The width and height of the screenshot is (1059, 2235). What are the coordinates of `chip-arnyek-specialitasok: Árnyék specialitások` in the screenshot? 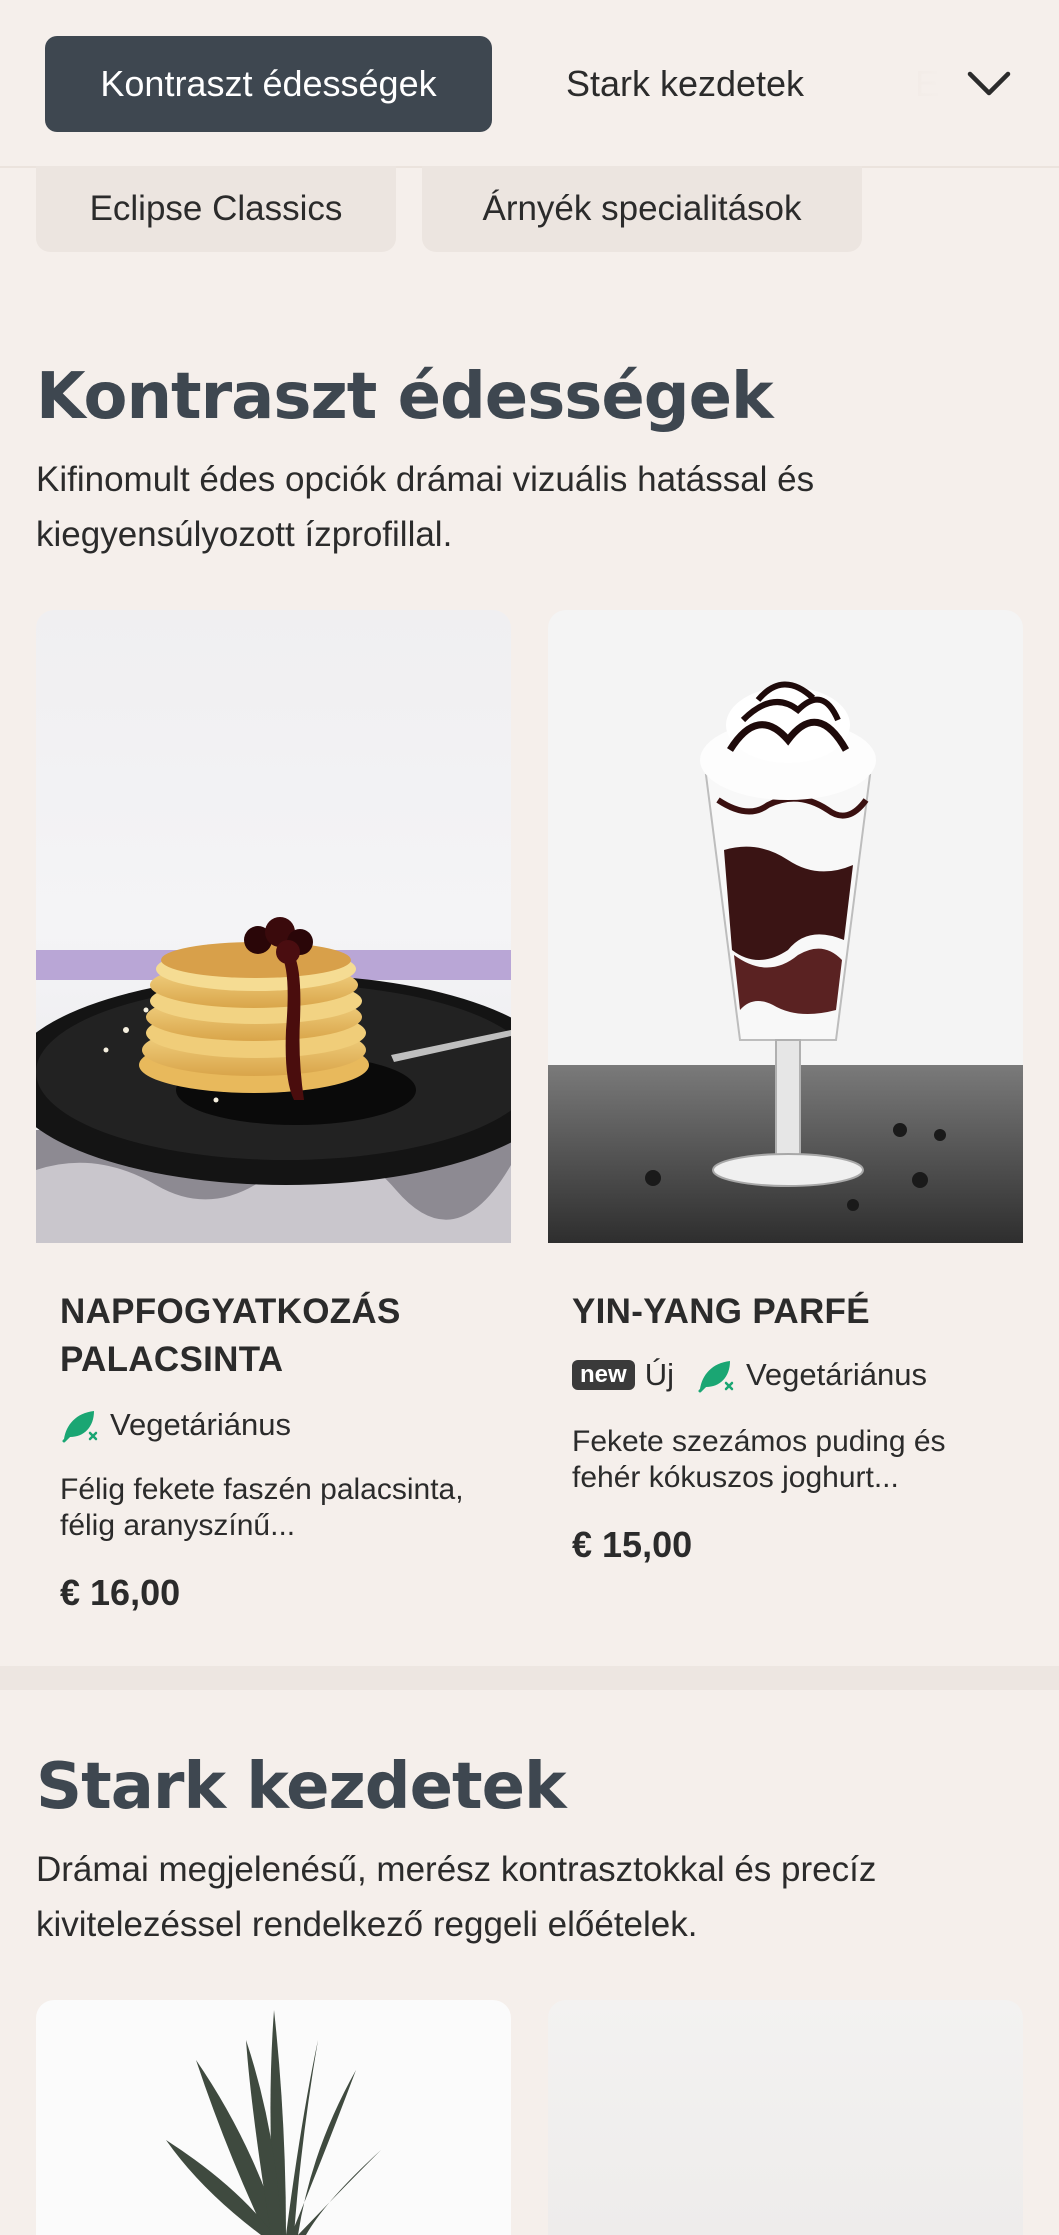 It's located at (642, 209).